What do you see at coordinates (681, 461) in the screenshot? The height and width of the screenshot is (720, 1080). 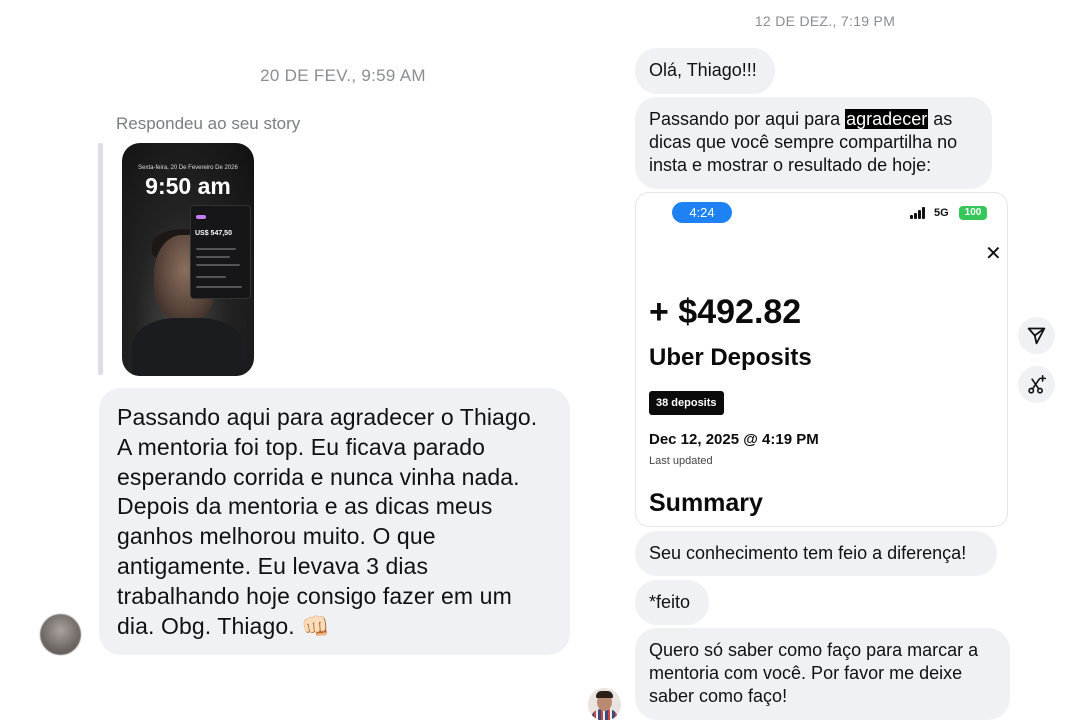 I see `last-updated-label: Last updated` at bounding box center [681, 461].